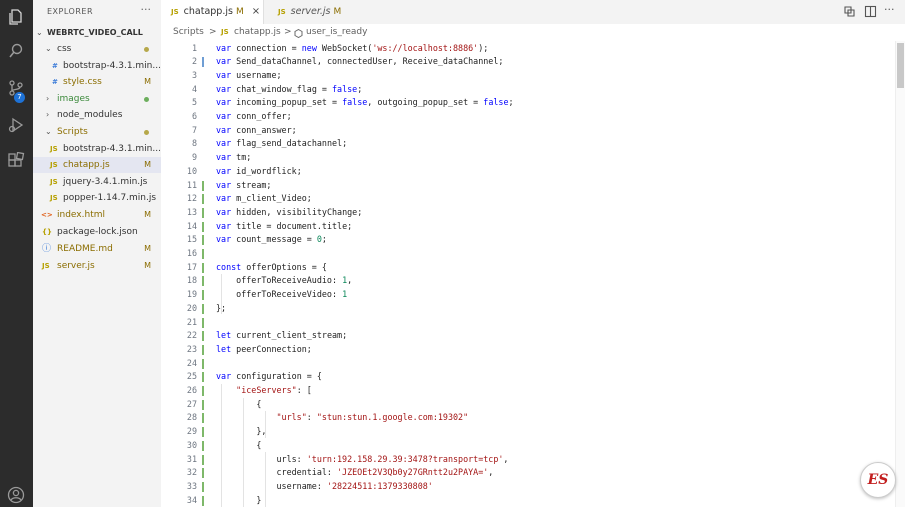 Image resolution: width=905 pixels, height=507 pixels. I want to click on code-line: 24, so click(529, 364).